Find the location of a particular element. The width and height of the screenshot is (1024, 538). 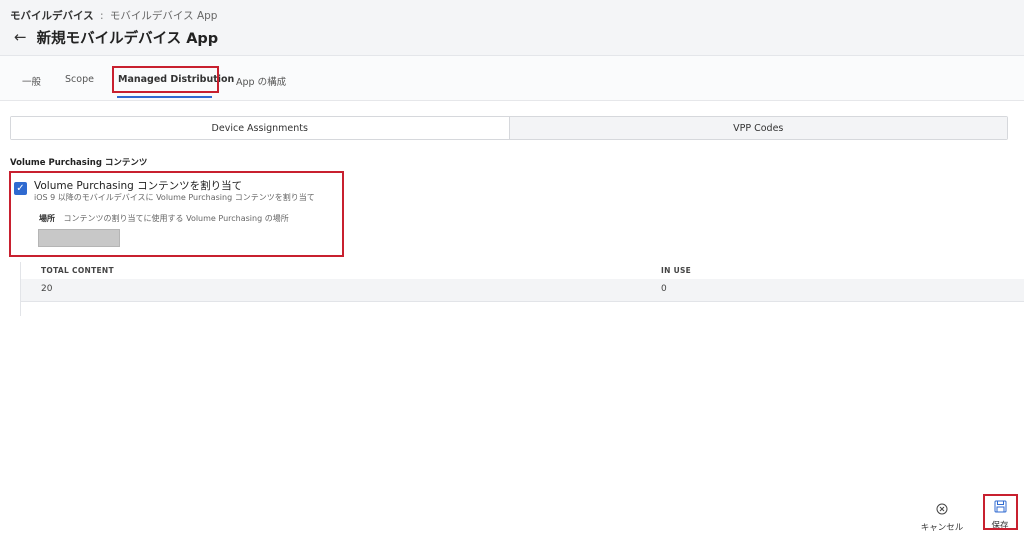

column-header-in-use: IN USE is located at coordinates (676, 270).